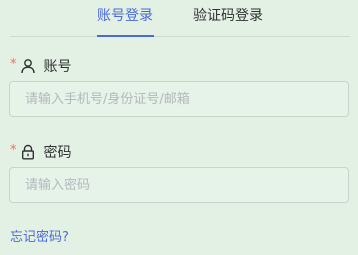 The image size is (358, 255). What do you see at coordinates (28, 152) in the screenshot?
I see `lock-icon` at bounding box center [28, 152].